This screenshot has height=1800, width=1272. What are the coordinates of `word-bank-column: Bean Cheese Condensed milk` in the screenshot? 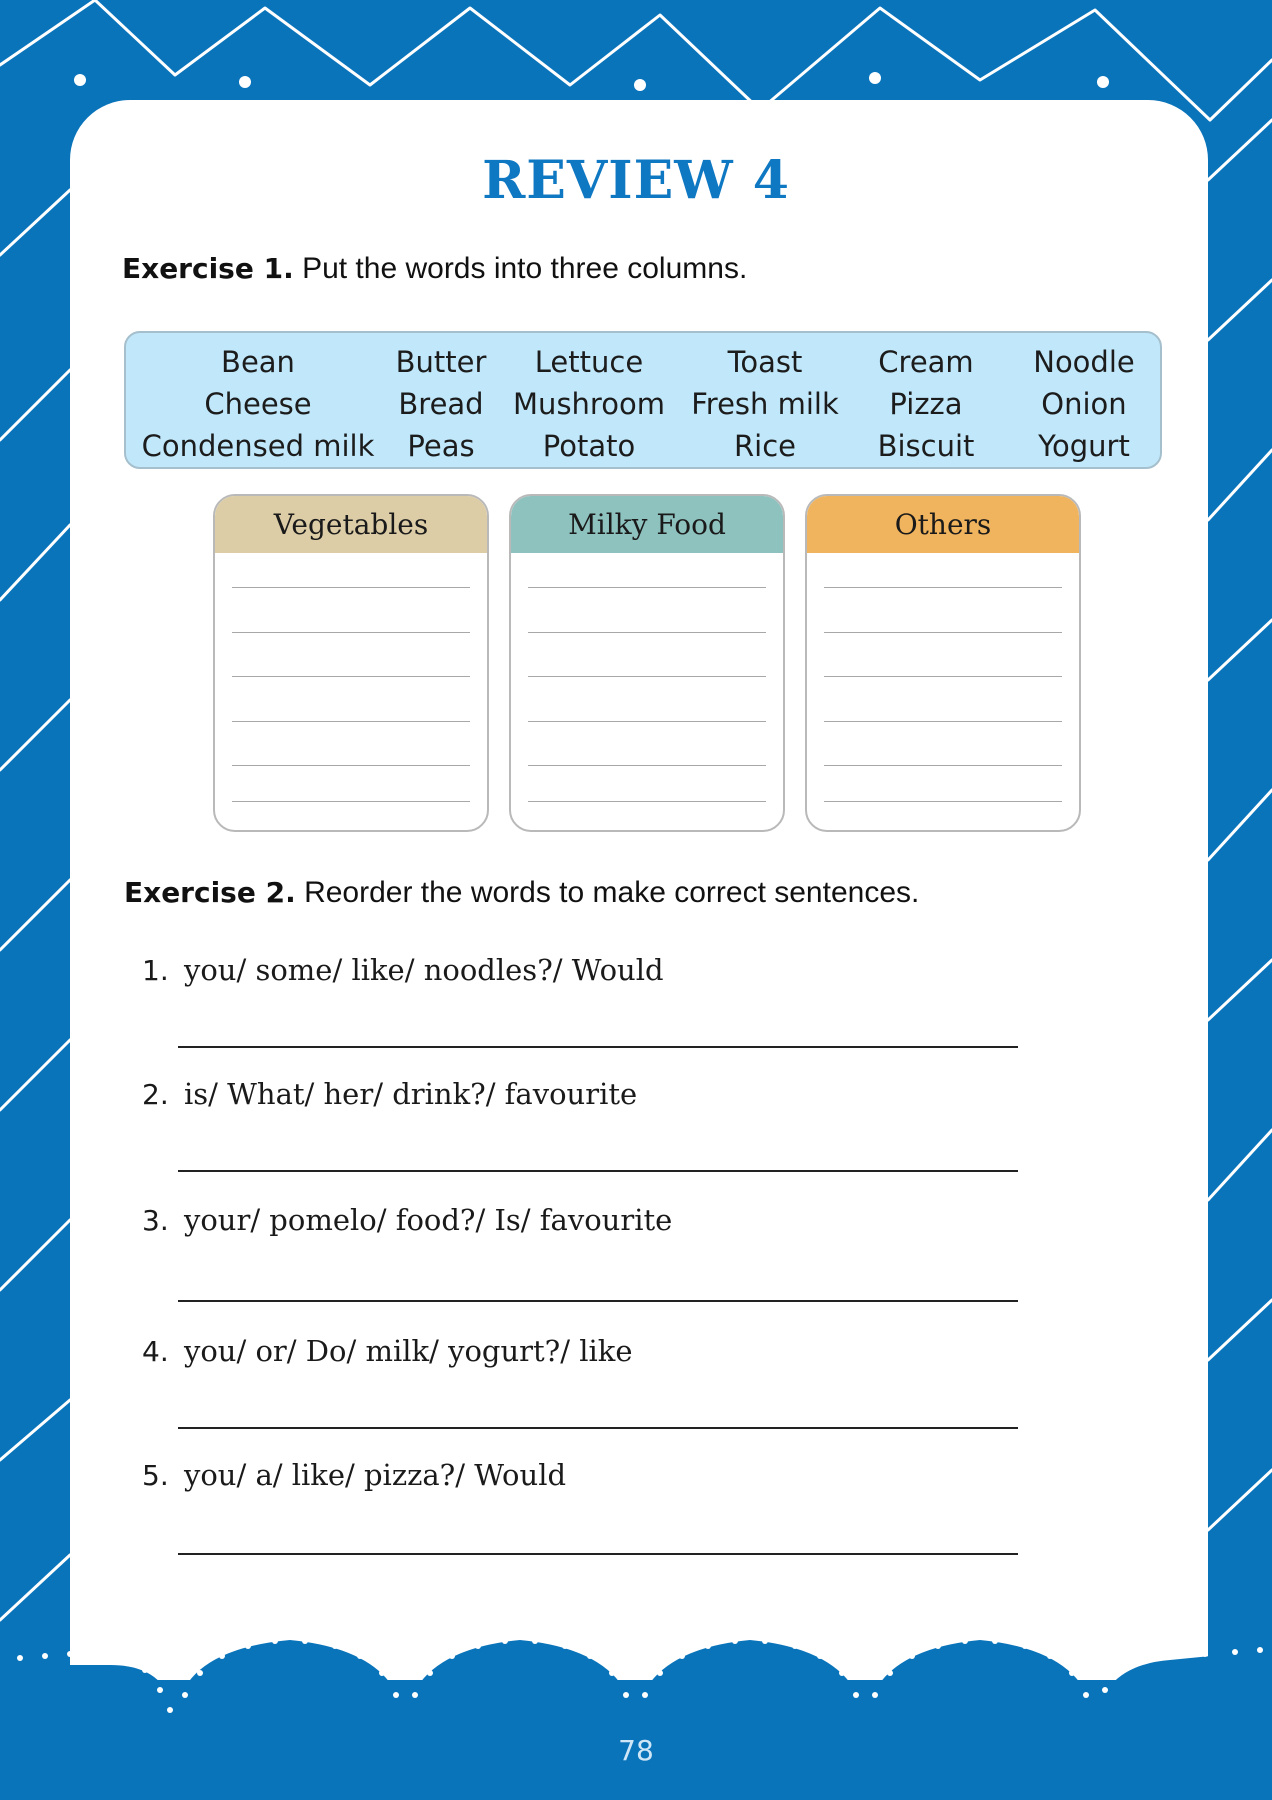 It's located at (258, 404).